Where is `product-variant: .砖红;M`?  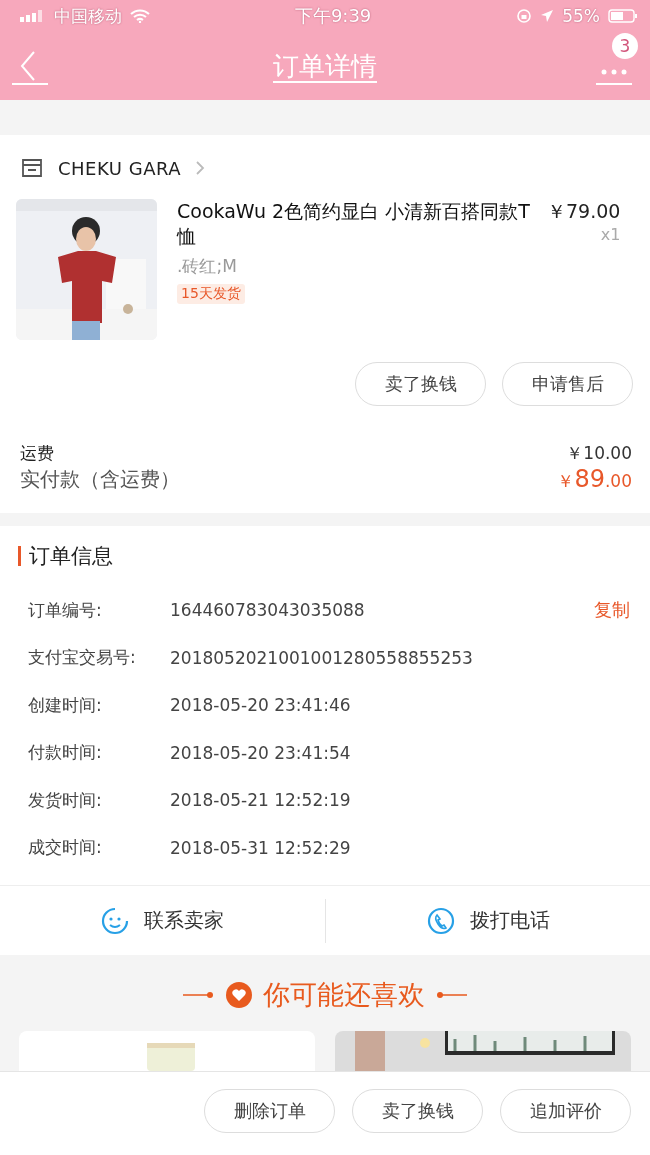
product-variant: .砖红;M is located at coordinates (207, 267).